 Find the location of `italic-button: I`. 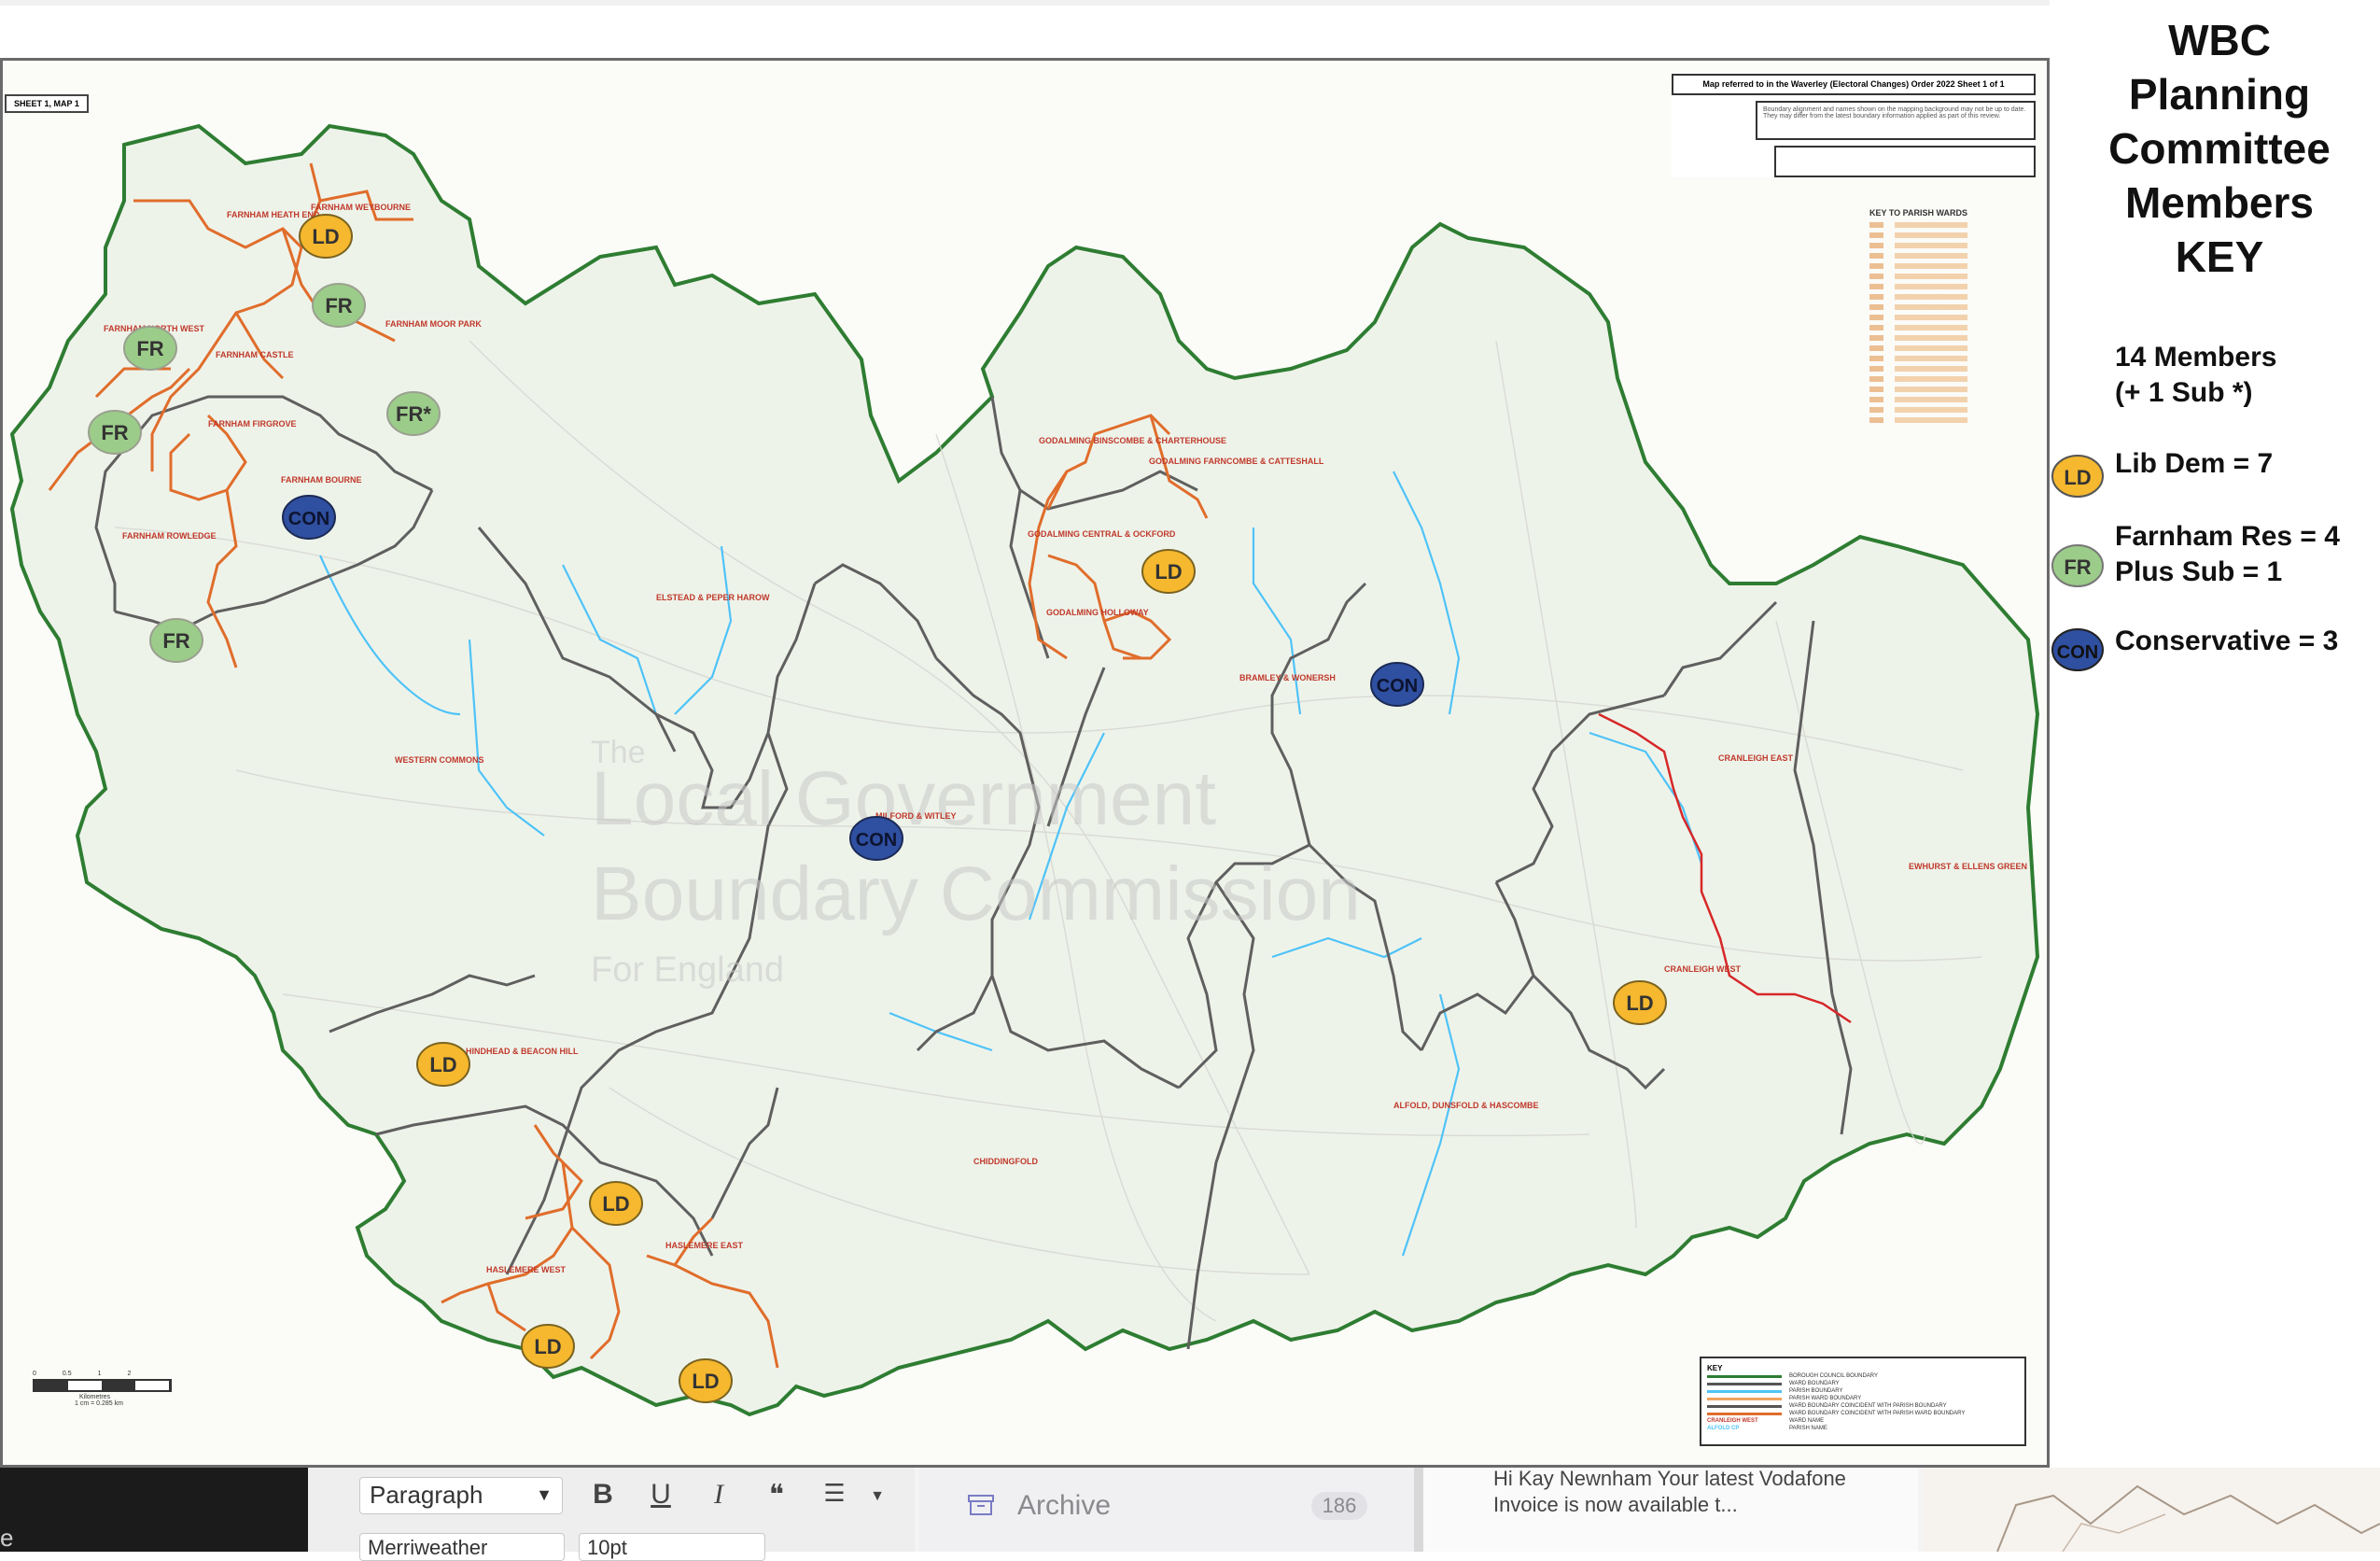

italic-button: I is located at coordinates (718, 1495).